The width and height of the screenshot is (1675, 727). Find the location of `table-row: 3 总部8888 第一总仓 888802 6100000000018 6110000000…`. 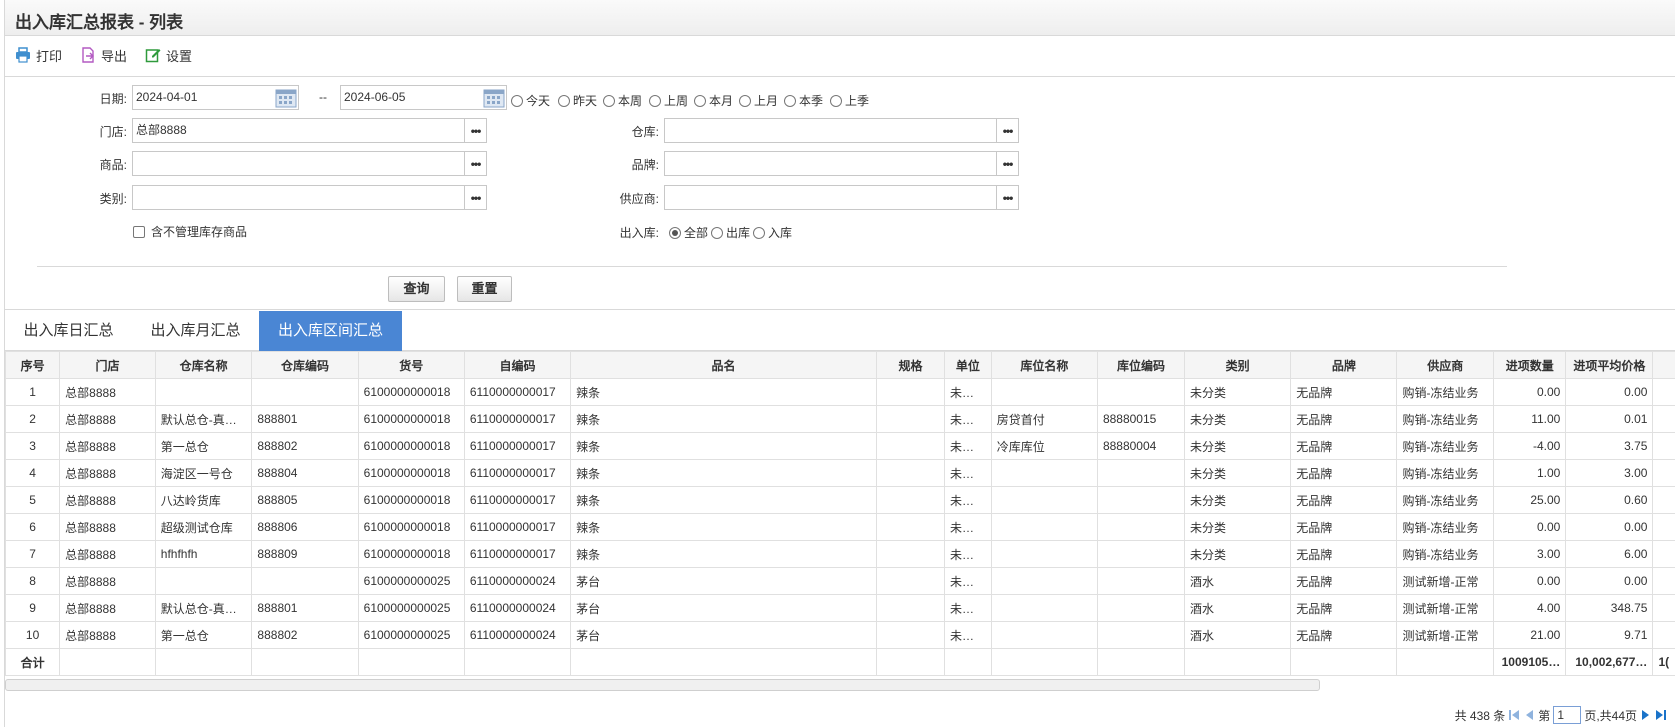

table-row: 3 总部8888 第一总仓 888802 6100000000018 6110000000… is located at coordinates (840, 446).